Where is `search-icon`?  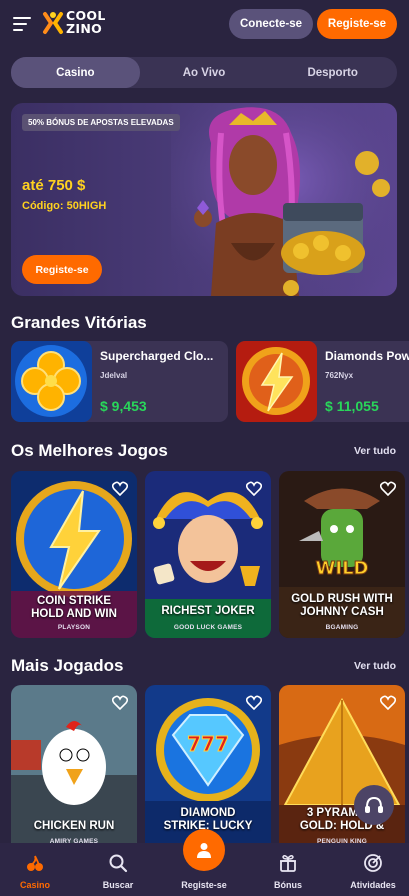
search-icon is located at coordinates (118, 863).